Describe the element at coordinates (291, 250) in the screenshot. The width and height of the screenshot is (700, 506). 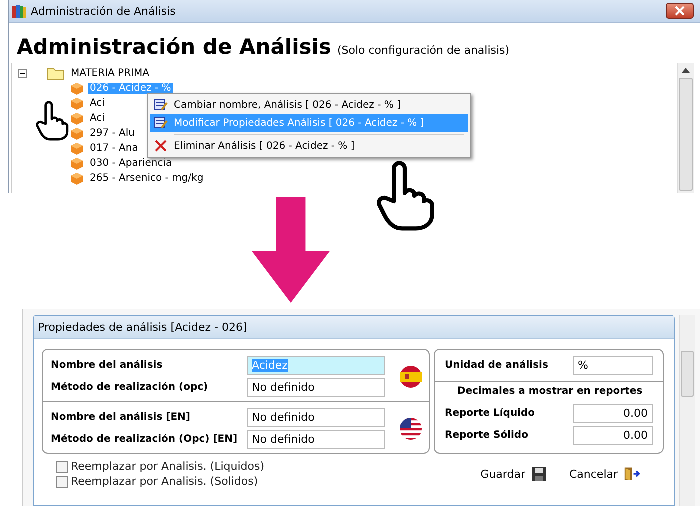
I see `down-arrow-icon` at that location.